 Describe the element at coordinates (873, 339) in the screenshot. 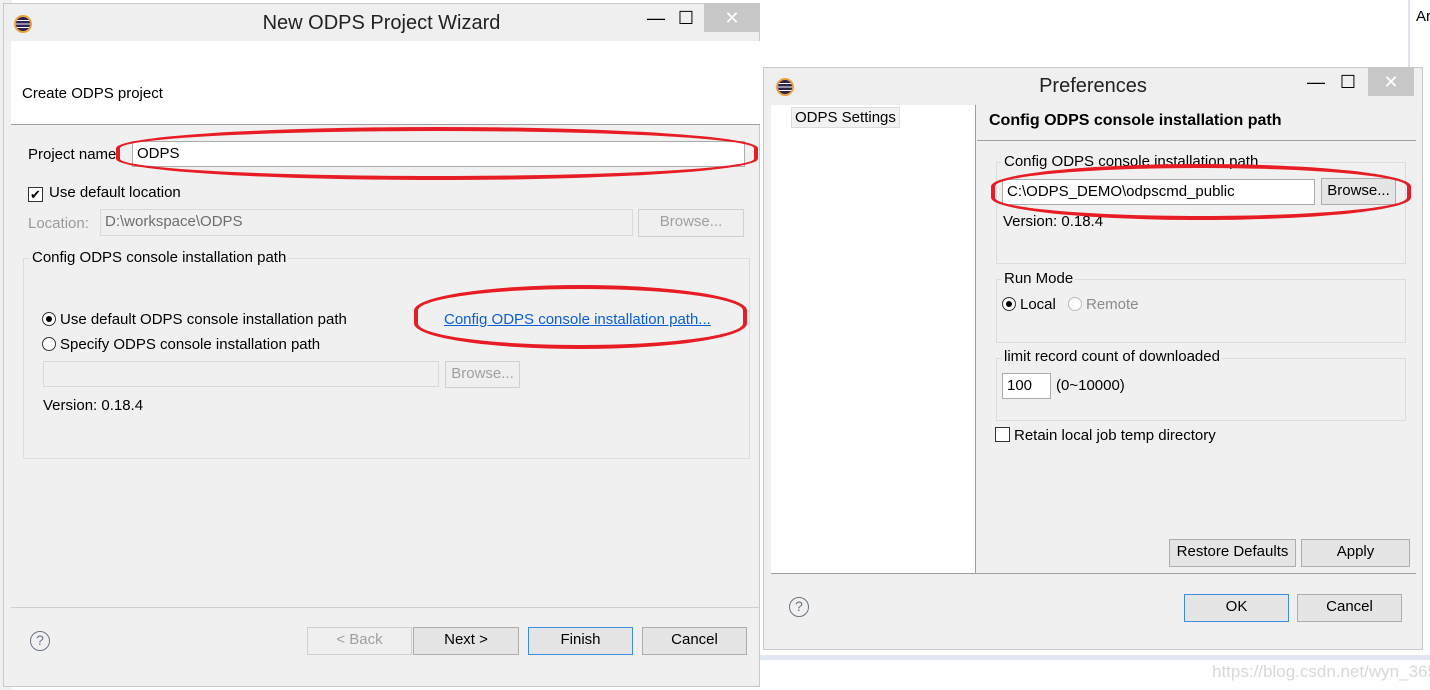

I see `preferences-tree: ODPS Settings` at that location.